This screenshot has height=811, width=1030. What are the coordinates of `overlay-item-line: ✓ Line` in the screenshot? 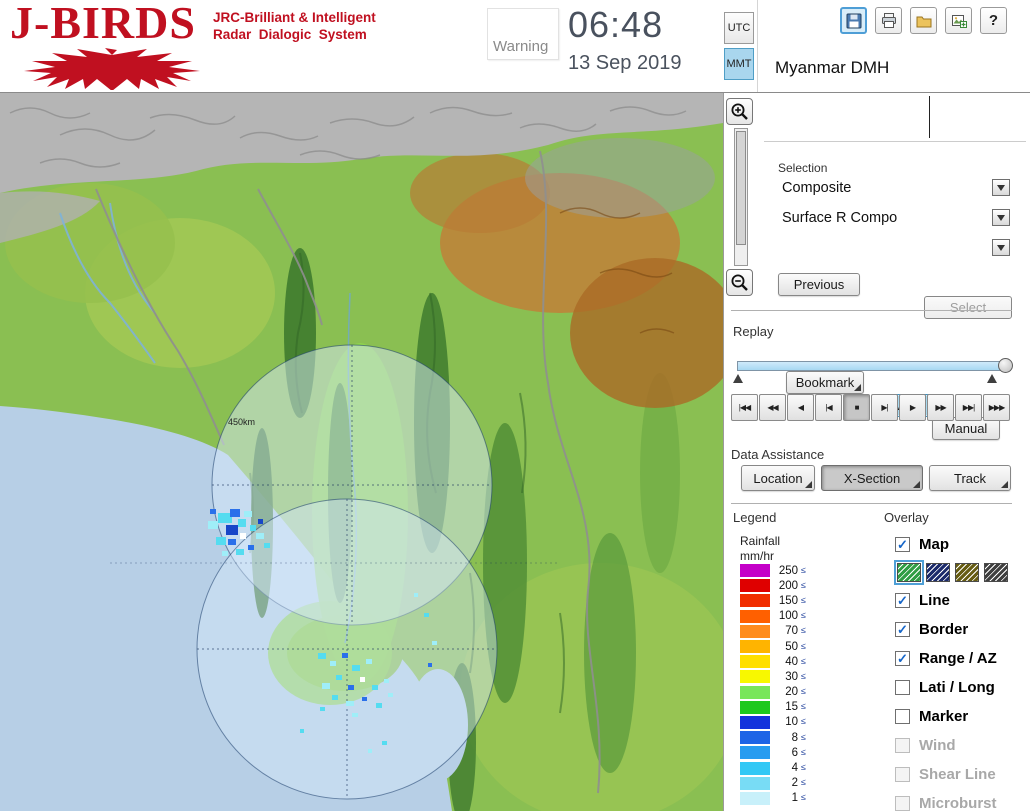 It's located at (962, 600).